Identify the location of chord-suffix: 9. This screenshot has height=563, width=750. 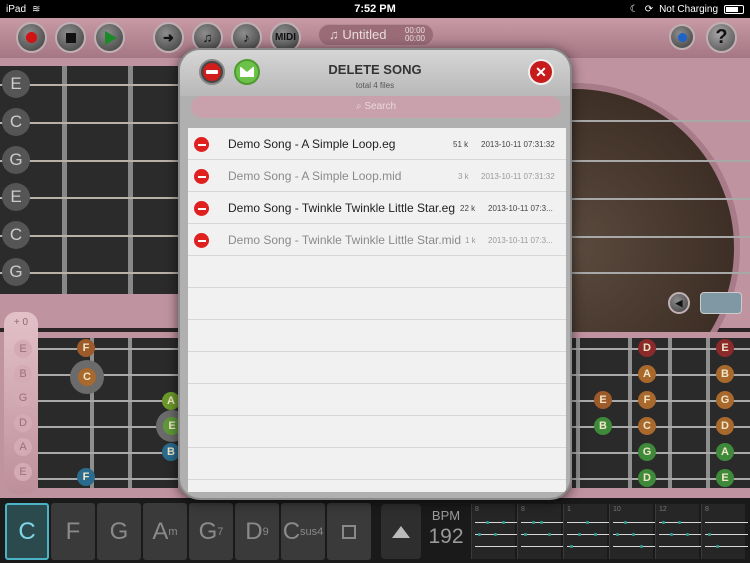
(265, 531).